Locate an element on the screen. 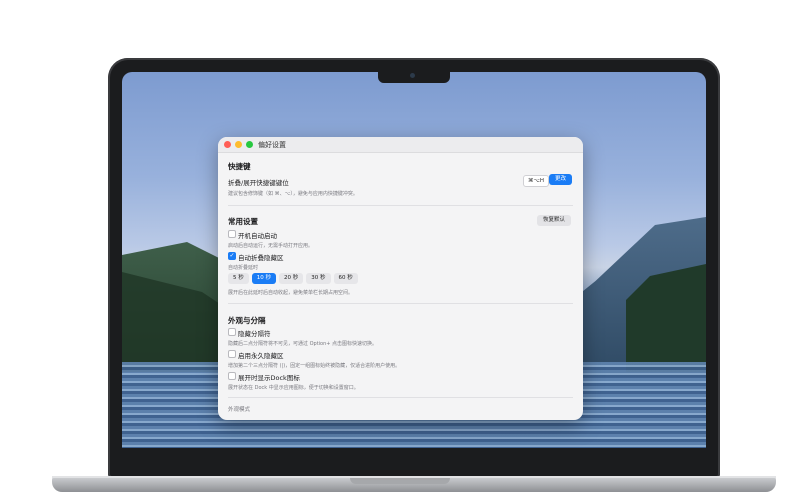 Image resolution: width=800 pixels, height=500 pixels. delay-option-60: 60 秒 is located at coordinates (345, 278).